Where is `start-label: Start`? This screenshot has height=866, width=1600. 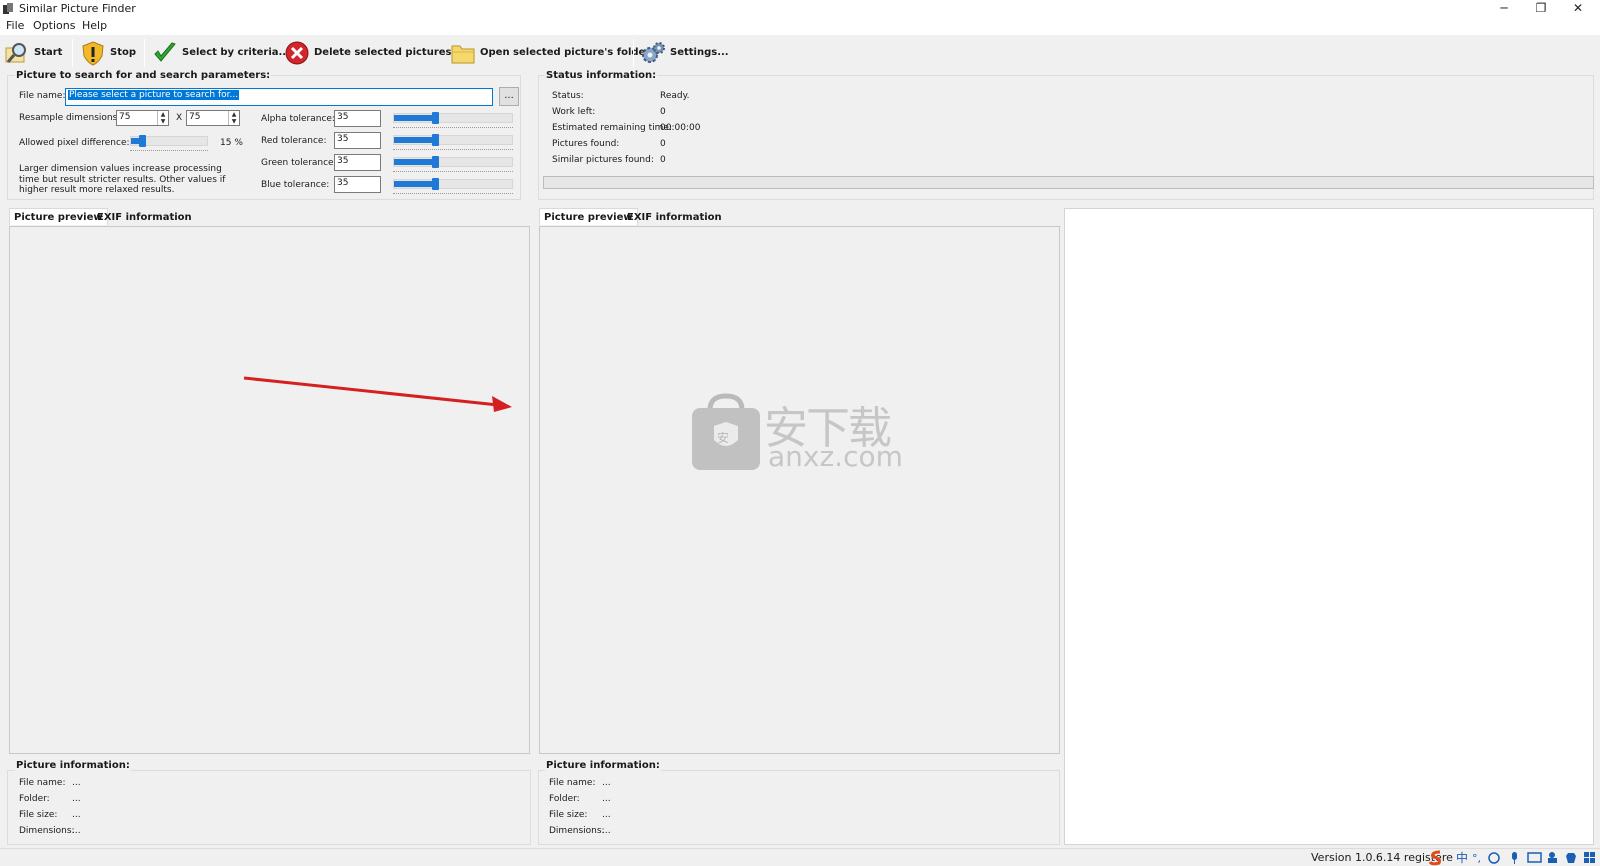 start-label: Start is located at coordinates (48, 52).